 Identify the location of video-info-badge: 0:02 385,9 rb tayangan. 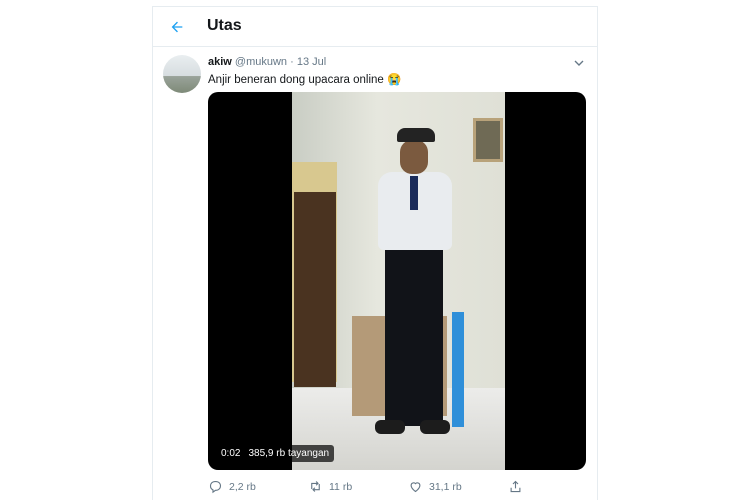
(275, 453).